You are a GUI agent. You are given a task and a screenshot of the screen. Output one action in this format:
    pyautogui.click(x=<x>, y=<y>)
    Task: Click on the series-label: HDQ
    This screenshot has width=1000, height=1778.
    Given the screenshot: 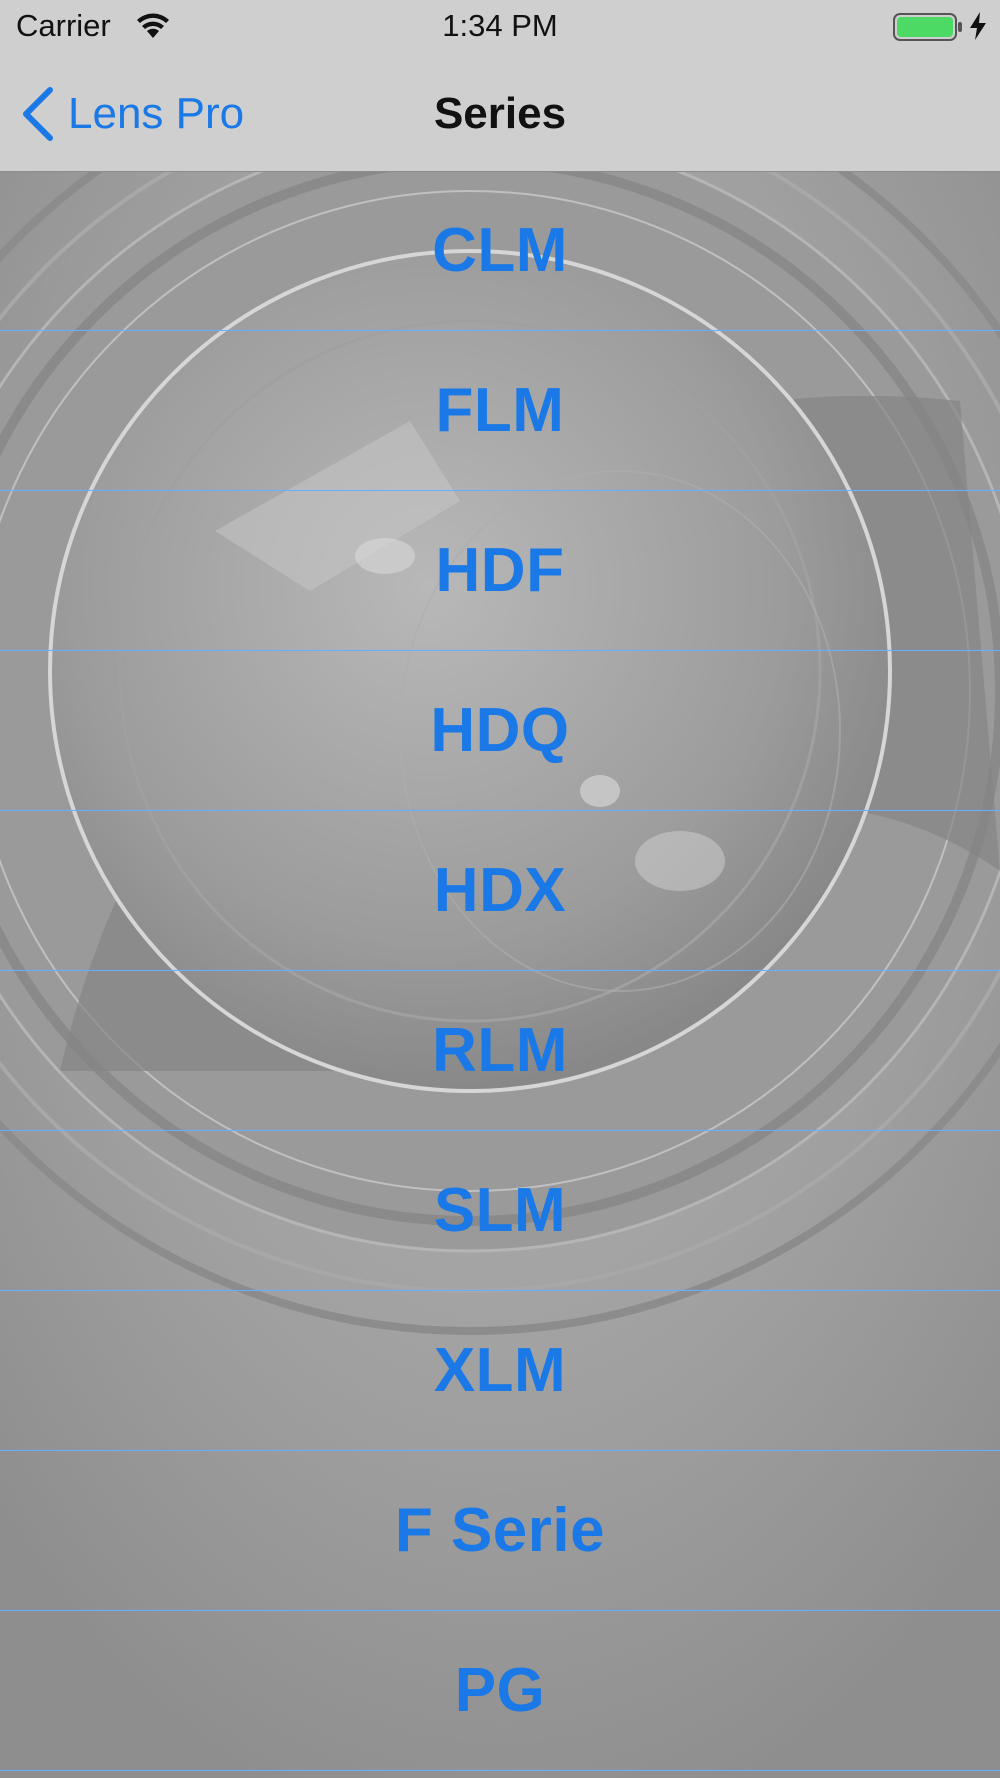 What is the action you would take?
    pyautogui.click(x=500, y=730)
    